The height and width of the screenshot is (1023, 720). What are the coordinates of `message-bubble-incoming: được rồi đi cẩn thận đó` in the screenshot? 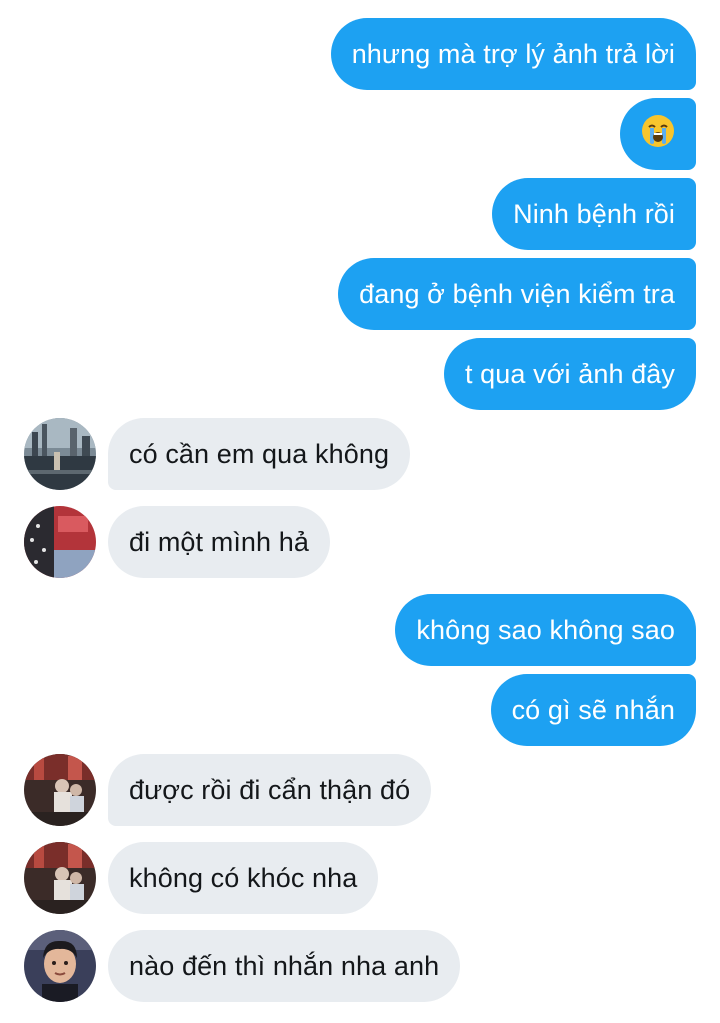 It's located at (270, 790).